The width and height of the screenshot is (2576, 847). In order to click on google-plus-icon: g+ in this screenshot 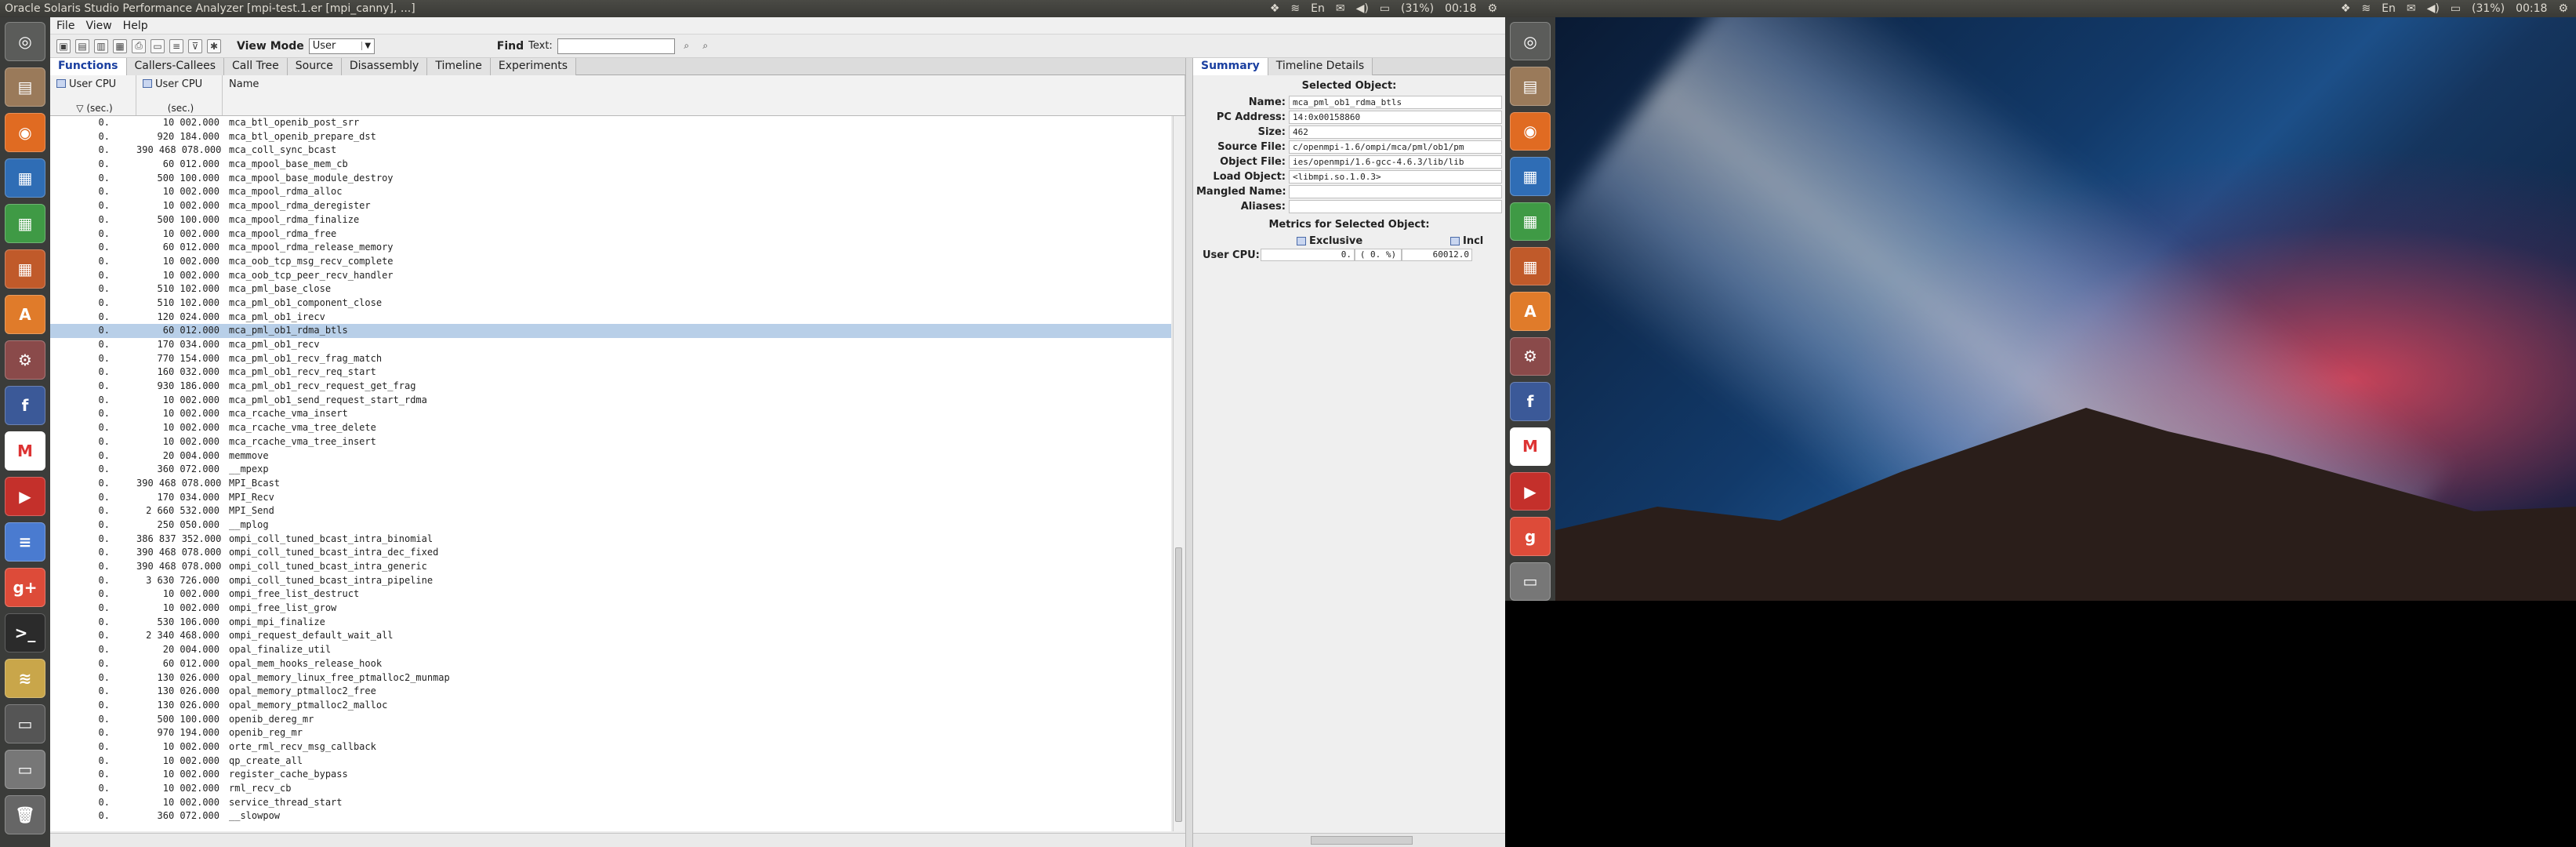, I will do `click(25, 587)`.